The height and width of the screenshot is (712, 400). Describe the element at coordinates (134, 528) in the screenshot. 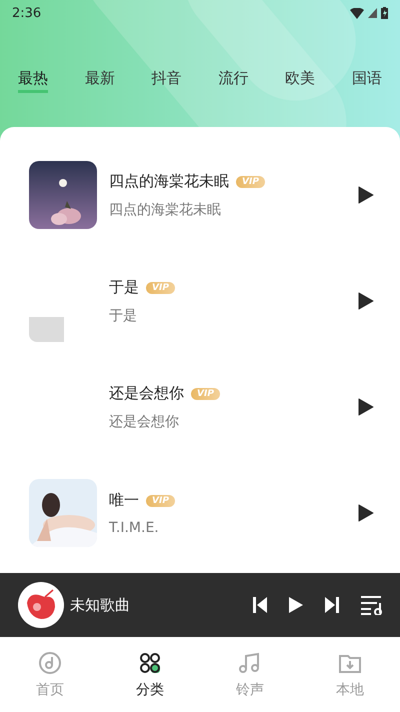

I see `song-artist: T.I.M.E.` at that location.